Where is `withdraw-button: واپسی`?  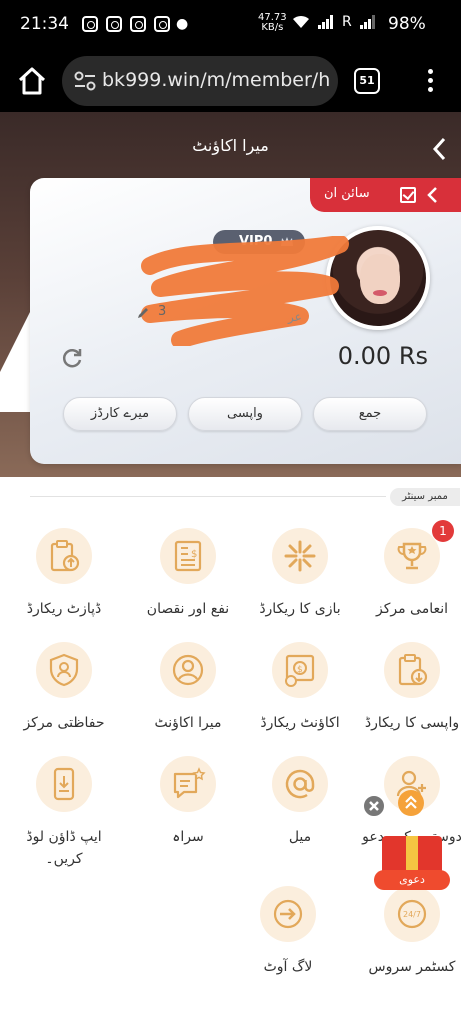 withdraw-button: واپسی is located at coordinates (245, 414).